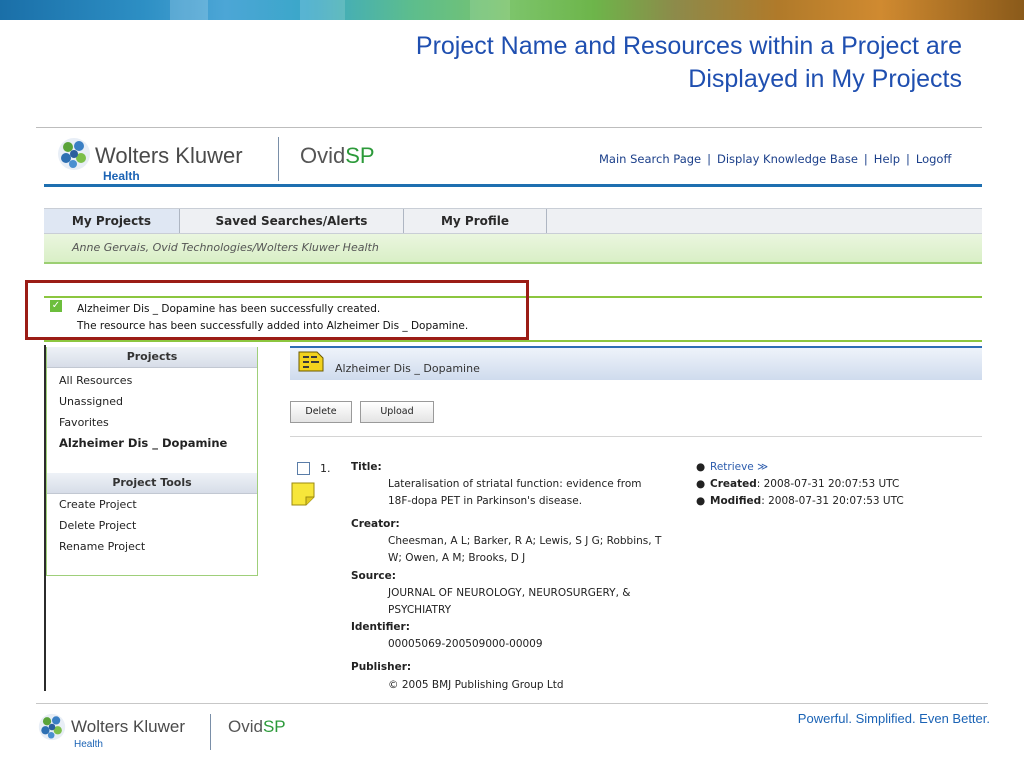 This screenshot has width=1024, height=768. What do you see at coordinates (143, 443) in the screenshot?
I see `sidebar-item-alzheimer-dopamine: Alzheimer Dis _ Dopamine` at bounding box center [143, 443].